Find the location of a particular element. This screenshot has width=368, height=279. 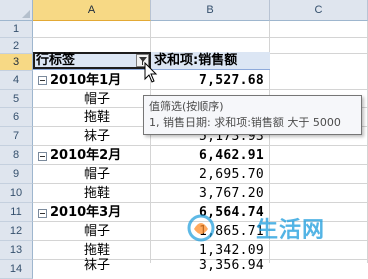

row-header: 5 is located at coordinates (16, 99).